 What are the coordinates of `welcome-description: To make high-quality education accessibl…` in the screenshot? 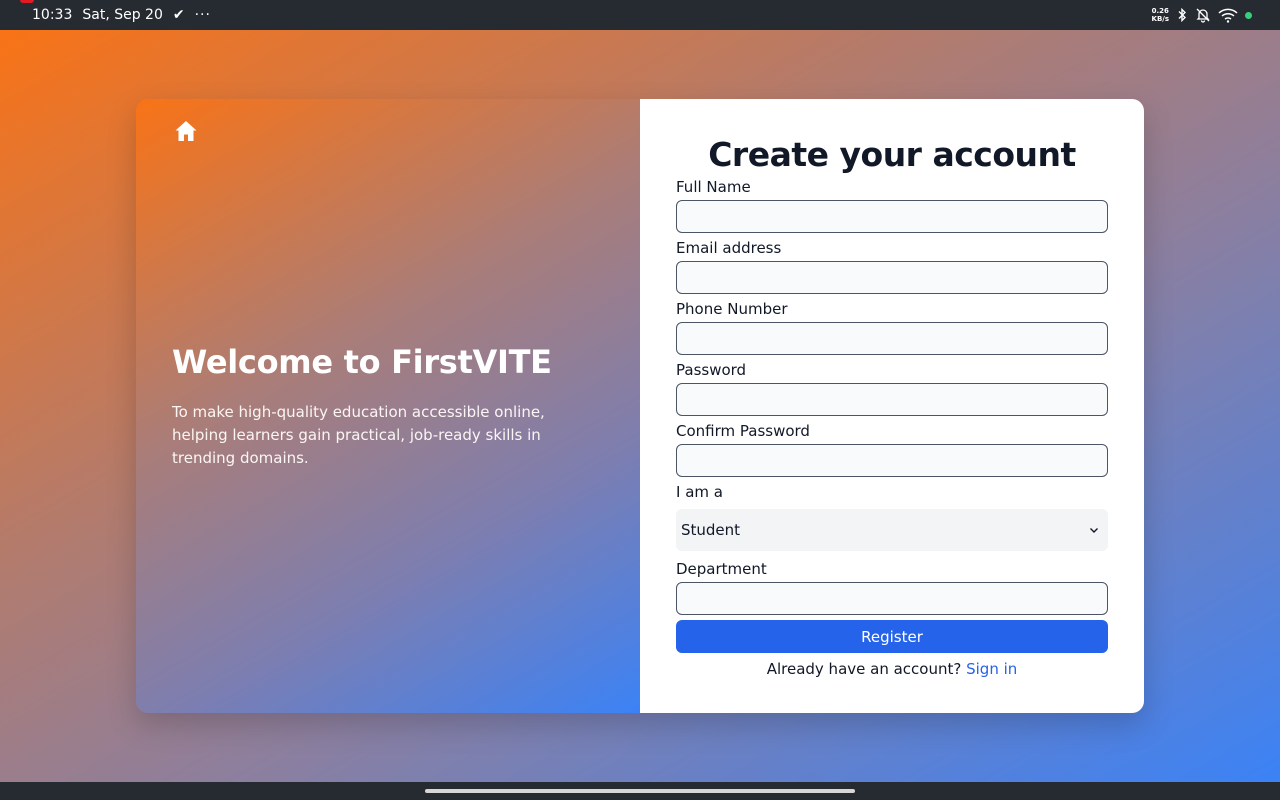 It's located at (358, 435).